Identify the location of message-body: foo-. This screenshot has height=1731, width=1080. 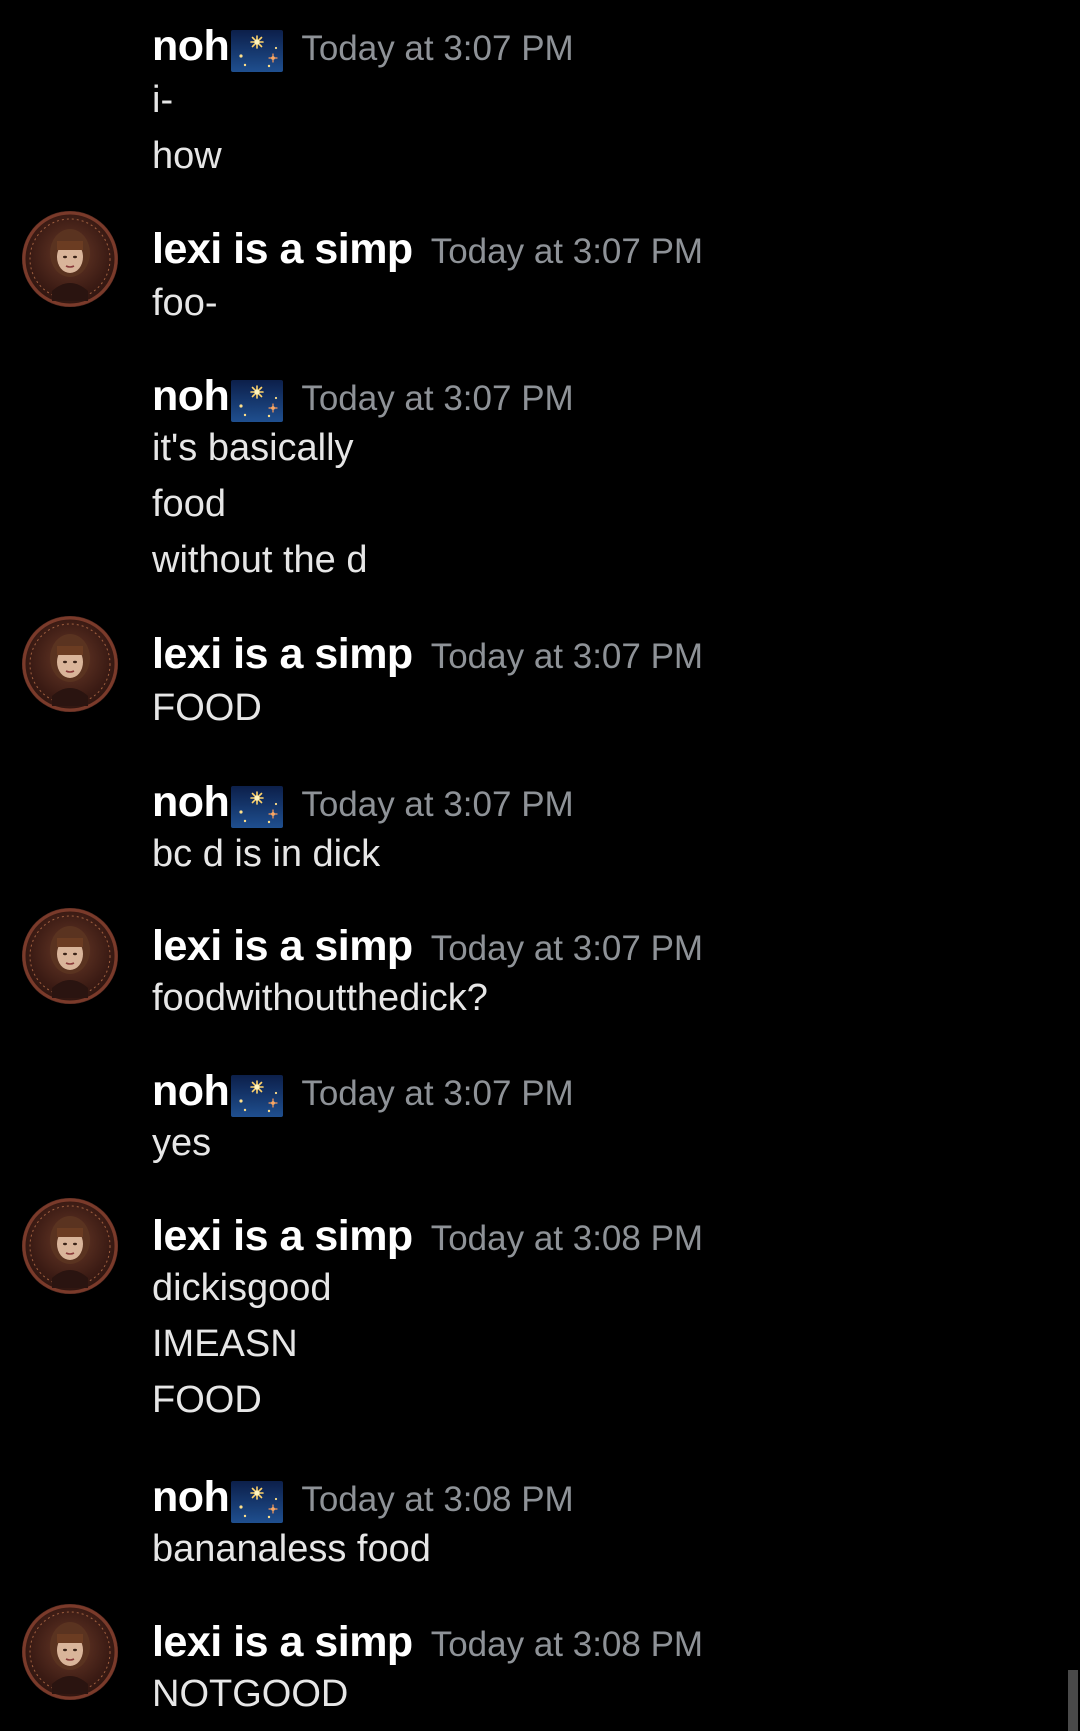
(184, 303).